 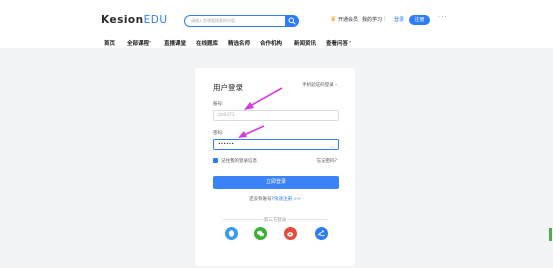 I want to click on scroll-indicator, so click(x=550, y=234).